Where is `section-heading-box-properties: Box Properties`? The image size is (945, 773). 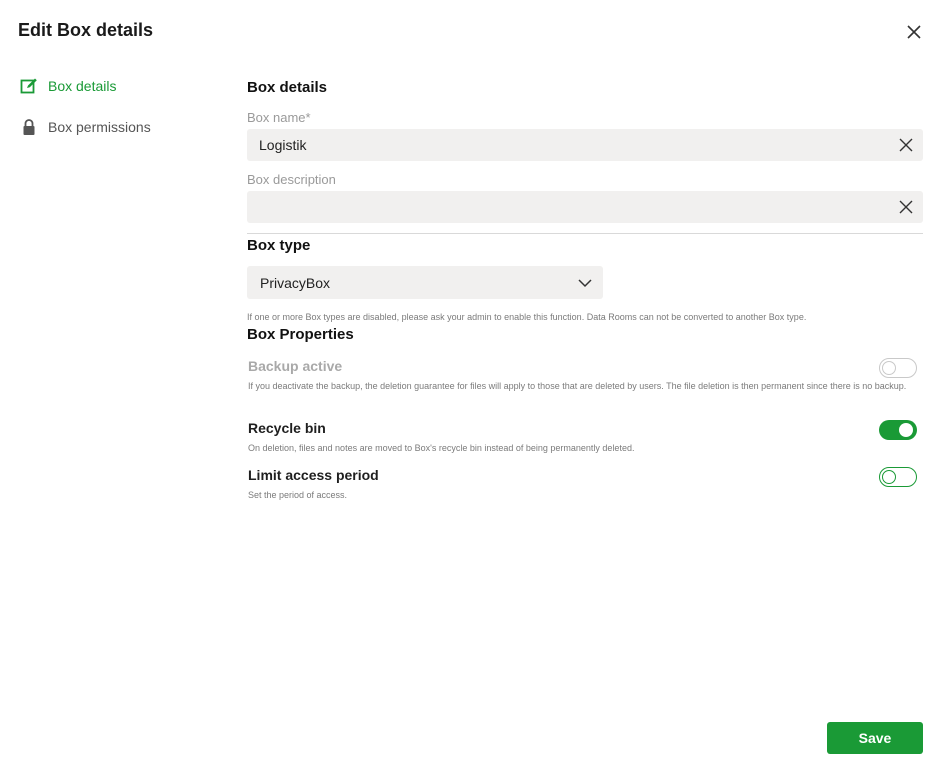 section-heading-box-properties: Box Properties is located at coordinates (300, 334).